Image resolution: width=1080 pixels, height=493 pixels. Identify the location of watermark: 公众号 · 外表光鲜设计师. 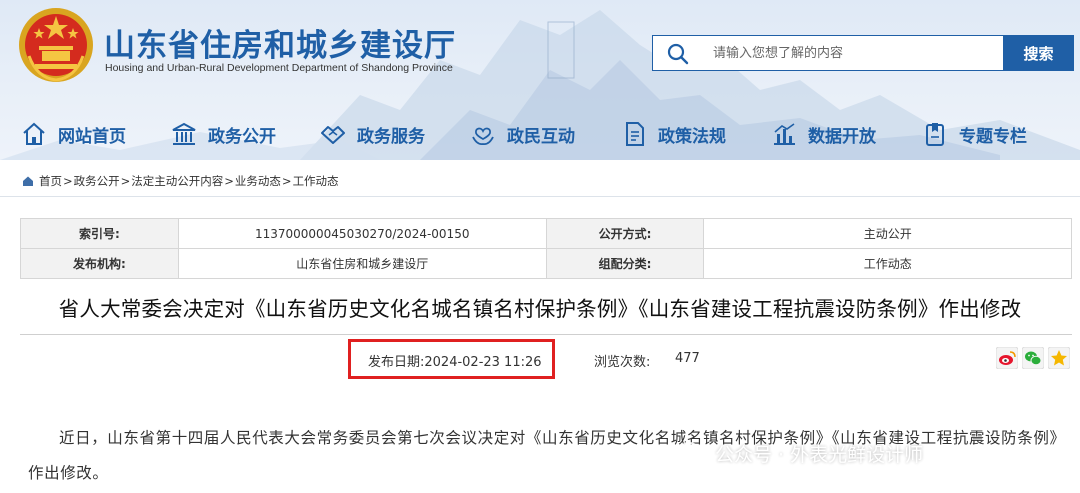
(800, 453).